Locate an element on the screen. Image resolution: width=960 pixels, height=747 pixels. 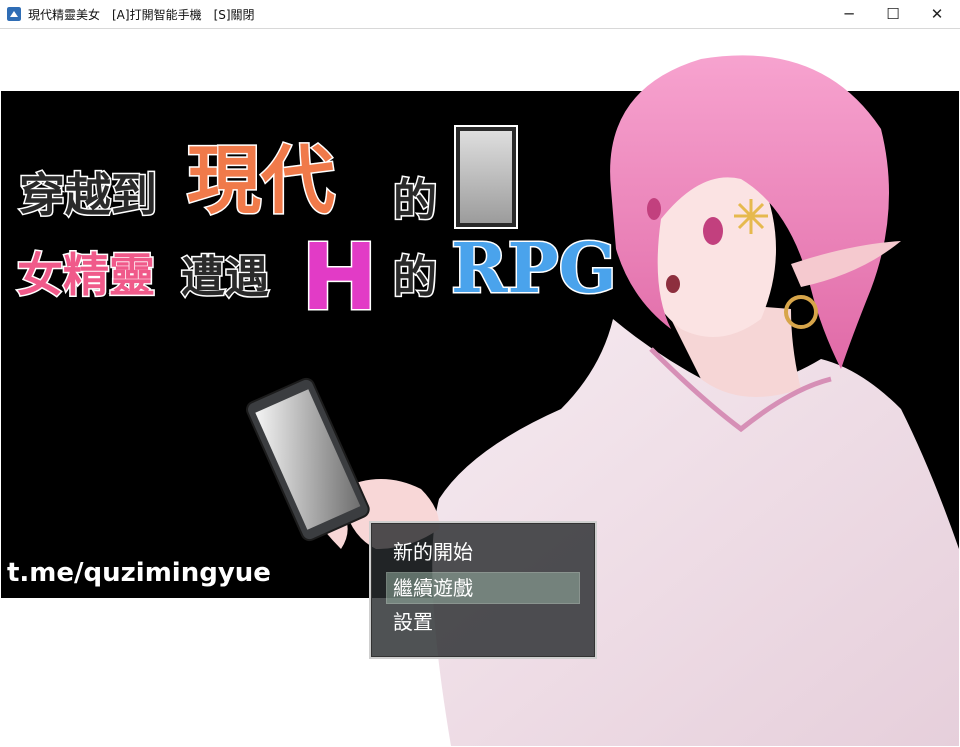
character-mouth is located at coordinates (673, 284).